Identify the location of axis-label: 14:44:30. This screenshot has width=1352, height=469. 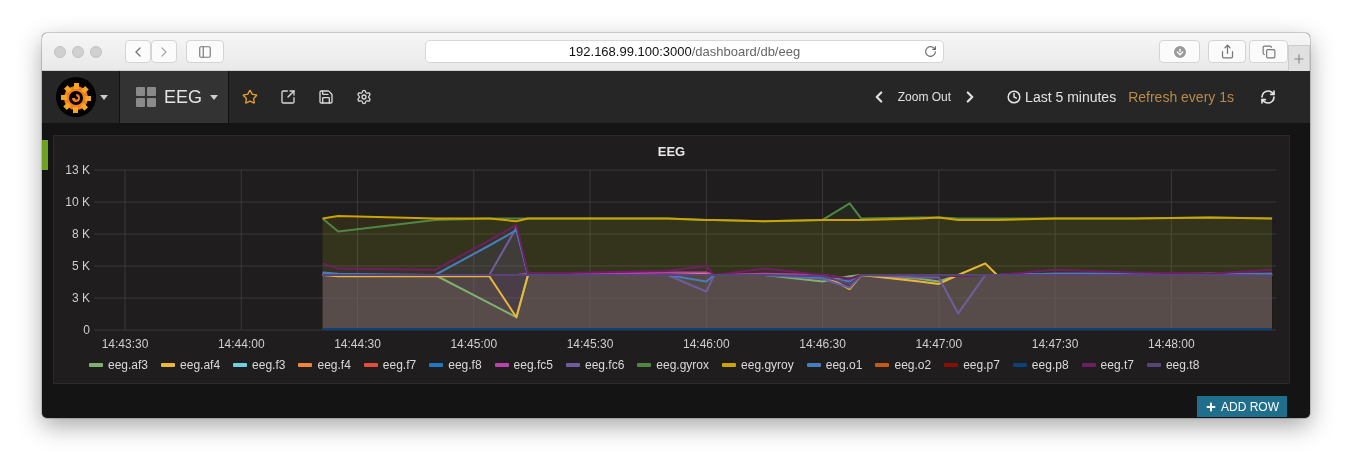
(357, 344).